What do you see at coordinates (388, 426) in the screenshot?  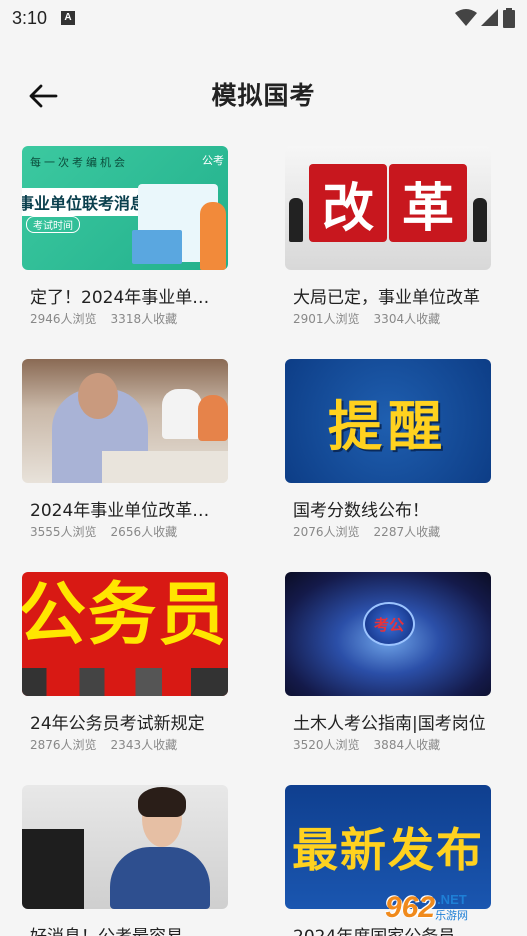 I see `thumb-text: 提醒` at bounding box center [388, 426].